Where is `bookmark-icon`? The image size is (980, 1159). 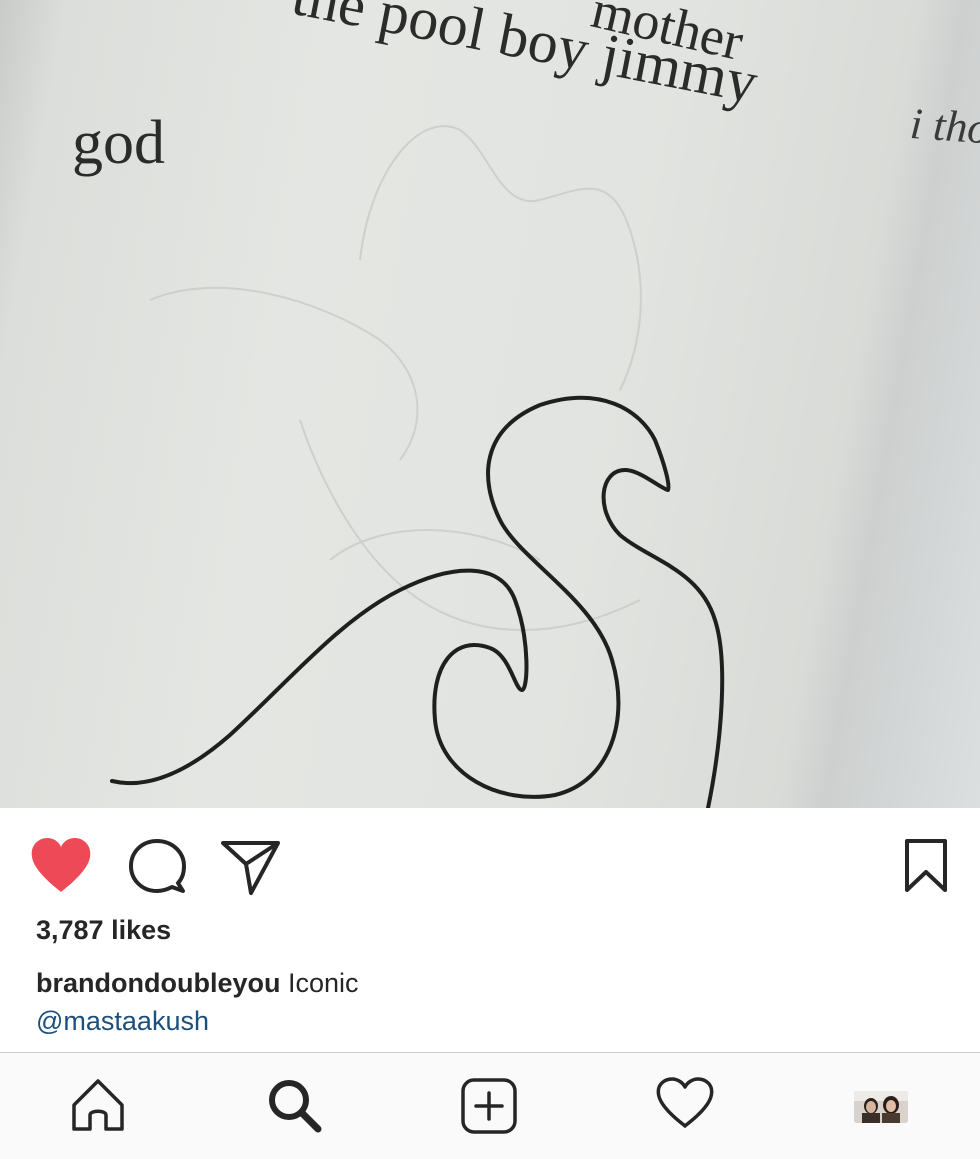 bookmark-icon is located at coordinates (926, 866).